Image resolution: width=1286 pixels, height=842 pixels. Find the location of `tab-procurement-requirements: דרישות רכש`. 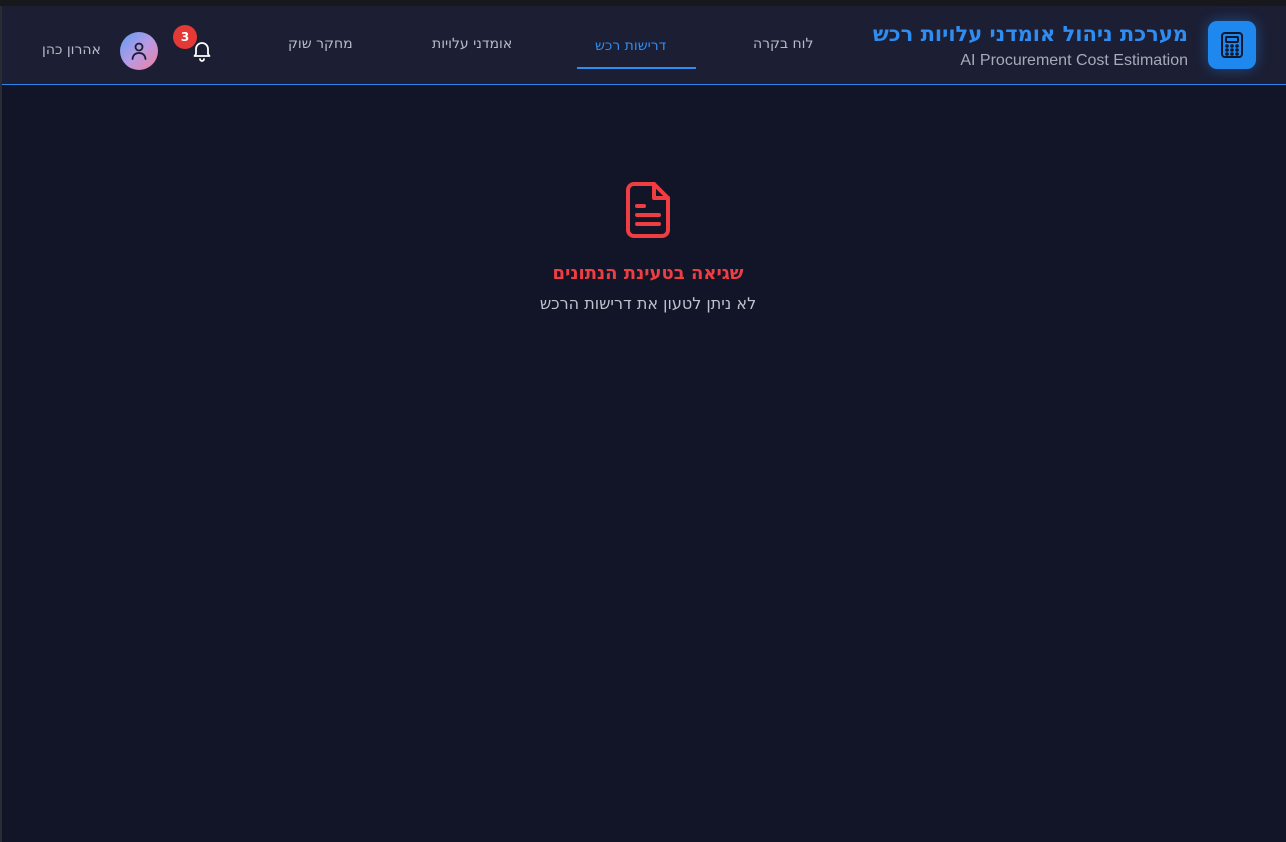

tab-procurement-requirements: דרישות רכש is located at coordinates (630, 46).